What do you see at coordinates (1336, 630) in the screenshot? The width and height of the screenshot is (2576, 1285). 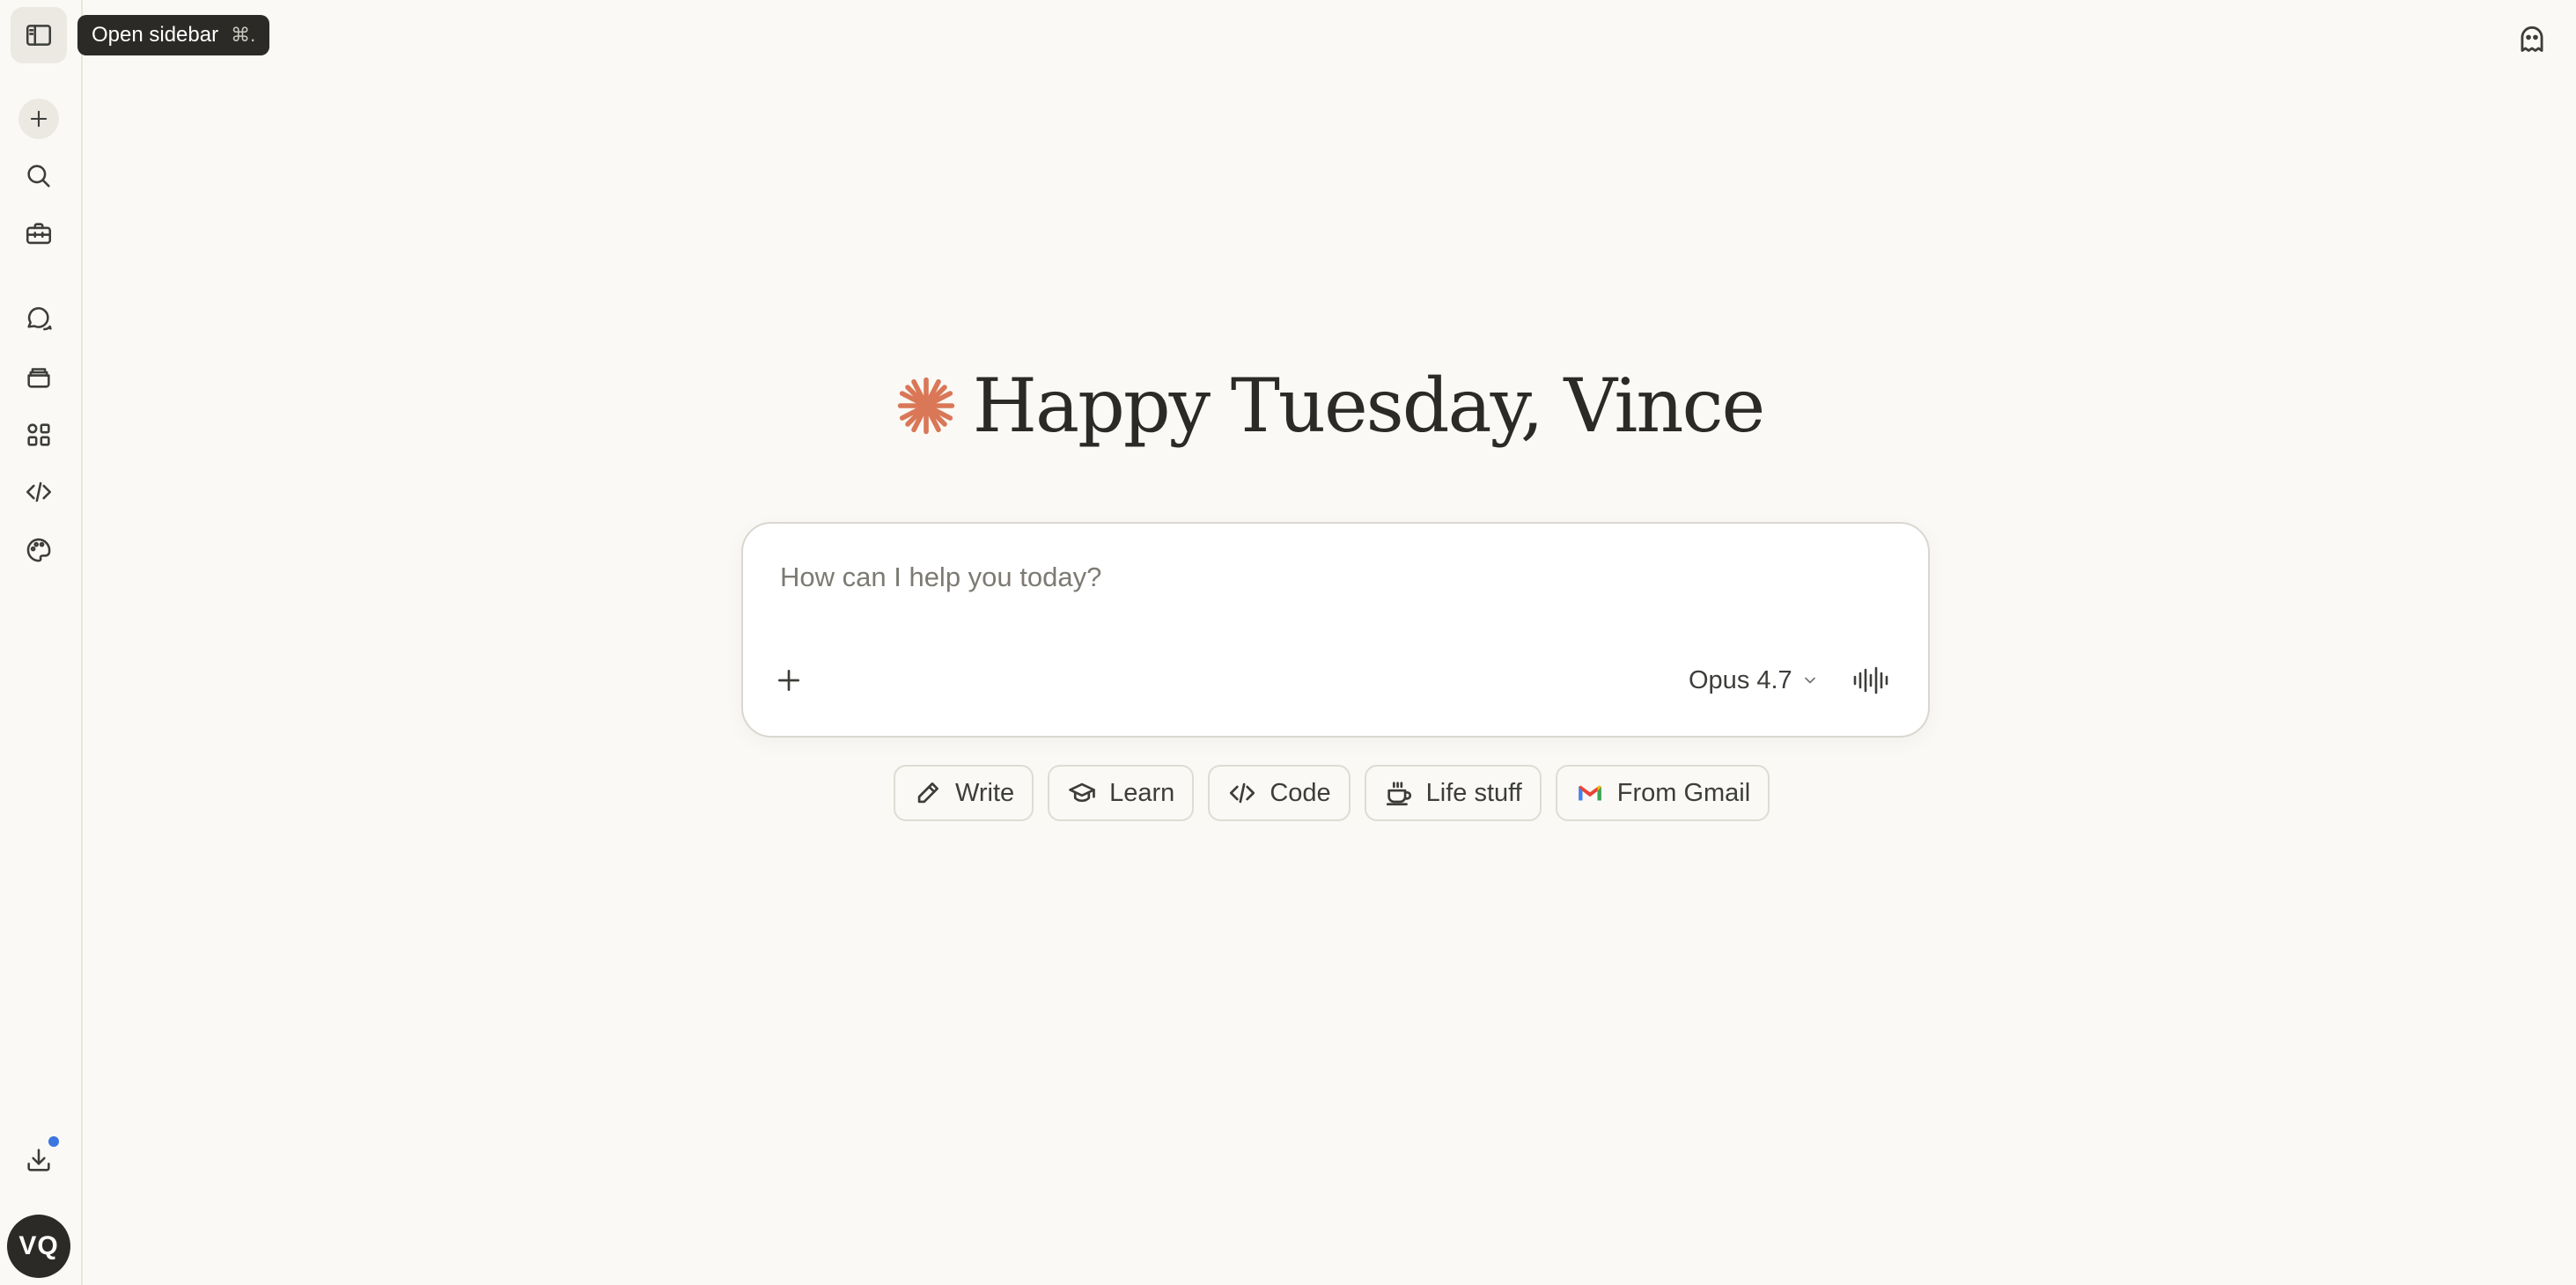 I see `chat-composer: Opus 4.7` at bounding box center [1336, 630].